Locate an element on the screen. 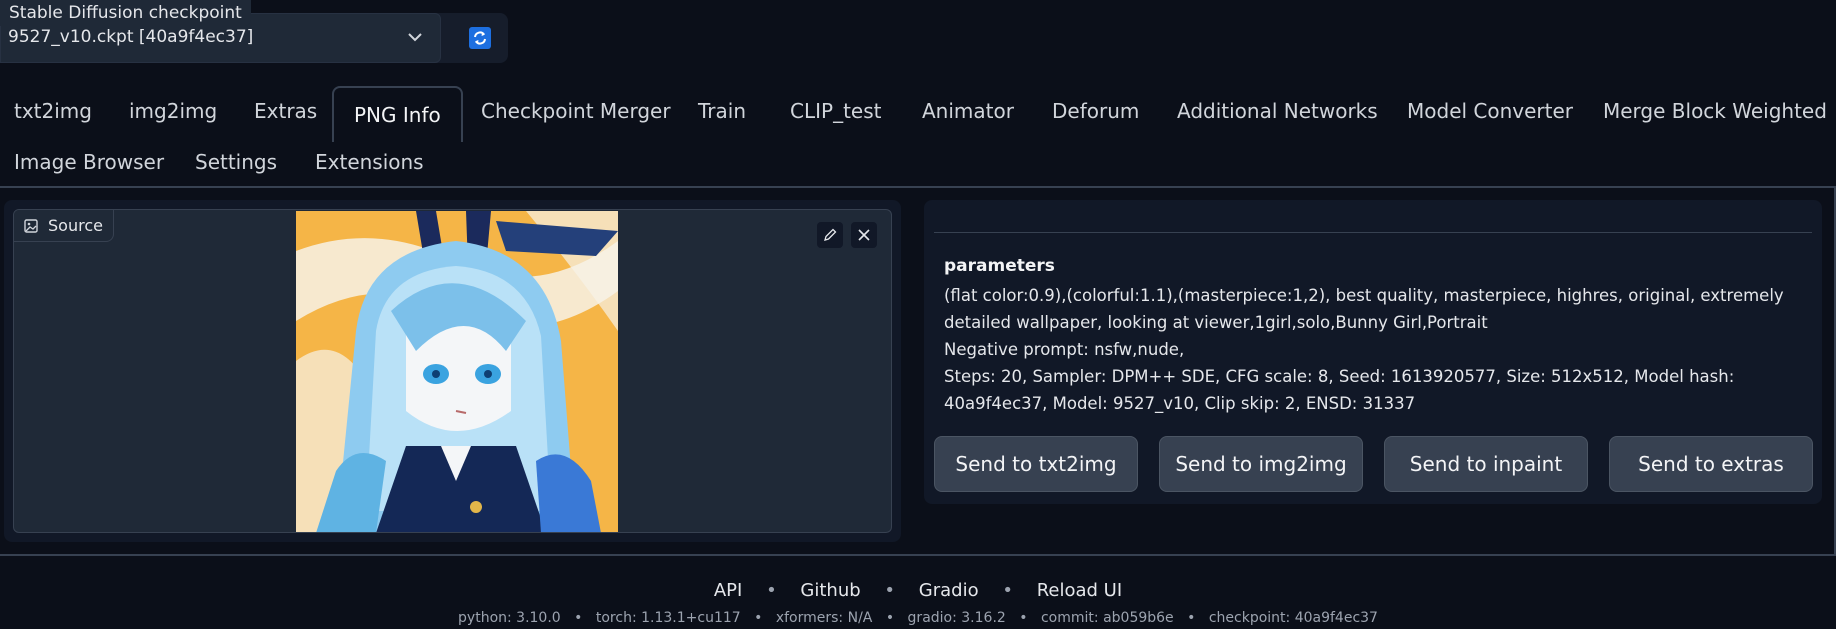 This screenshot has height=629, width=1836. output-divider is located at coordinates (1373, 232).